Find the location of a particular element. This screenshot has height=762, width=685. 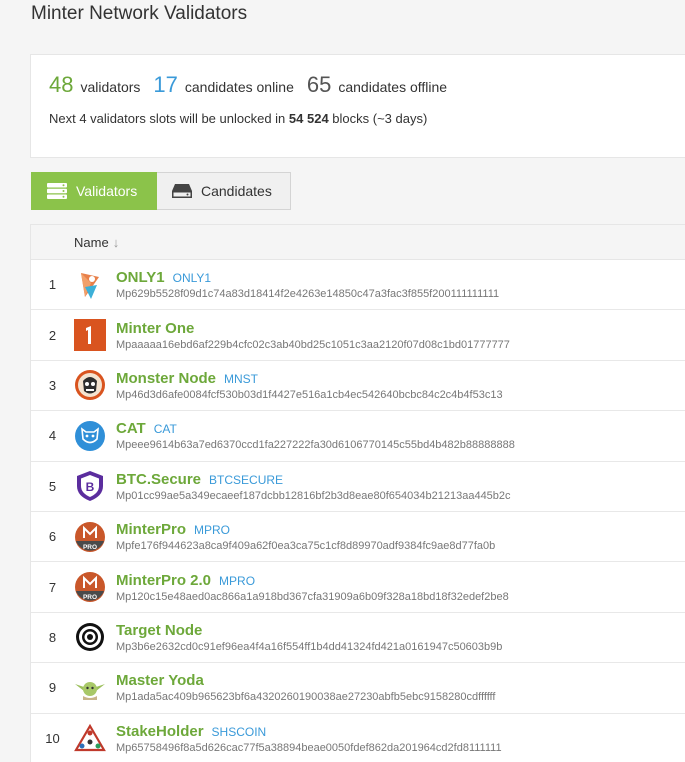

sort-arrow-icon: ↓ is located at coordinates (116, 242).